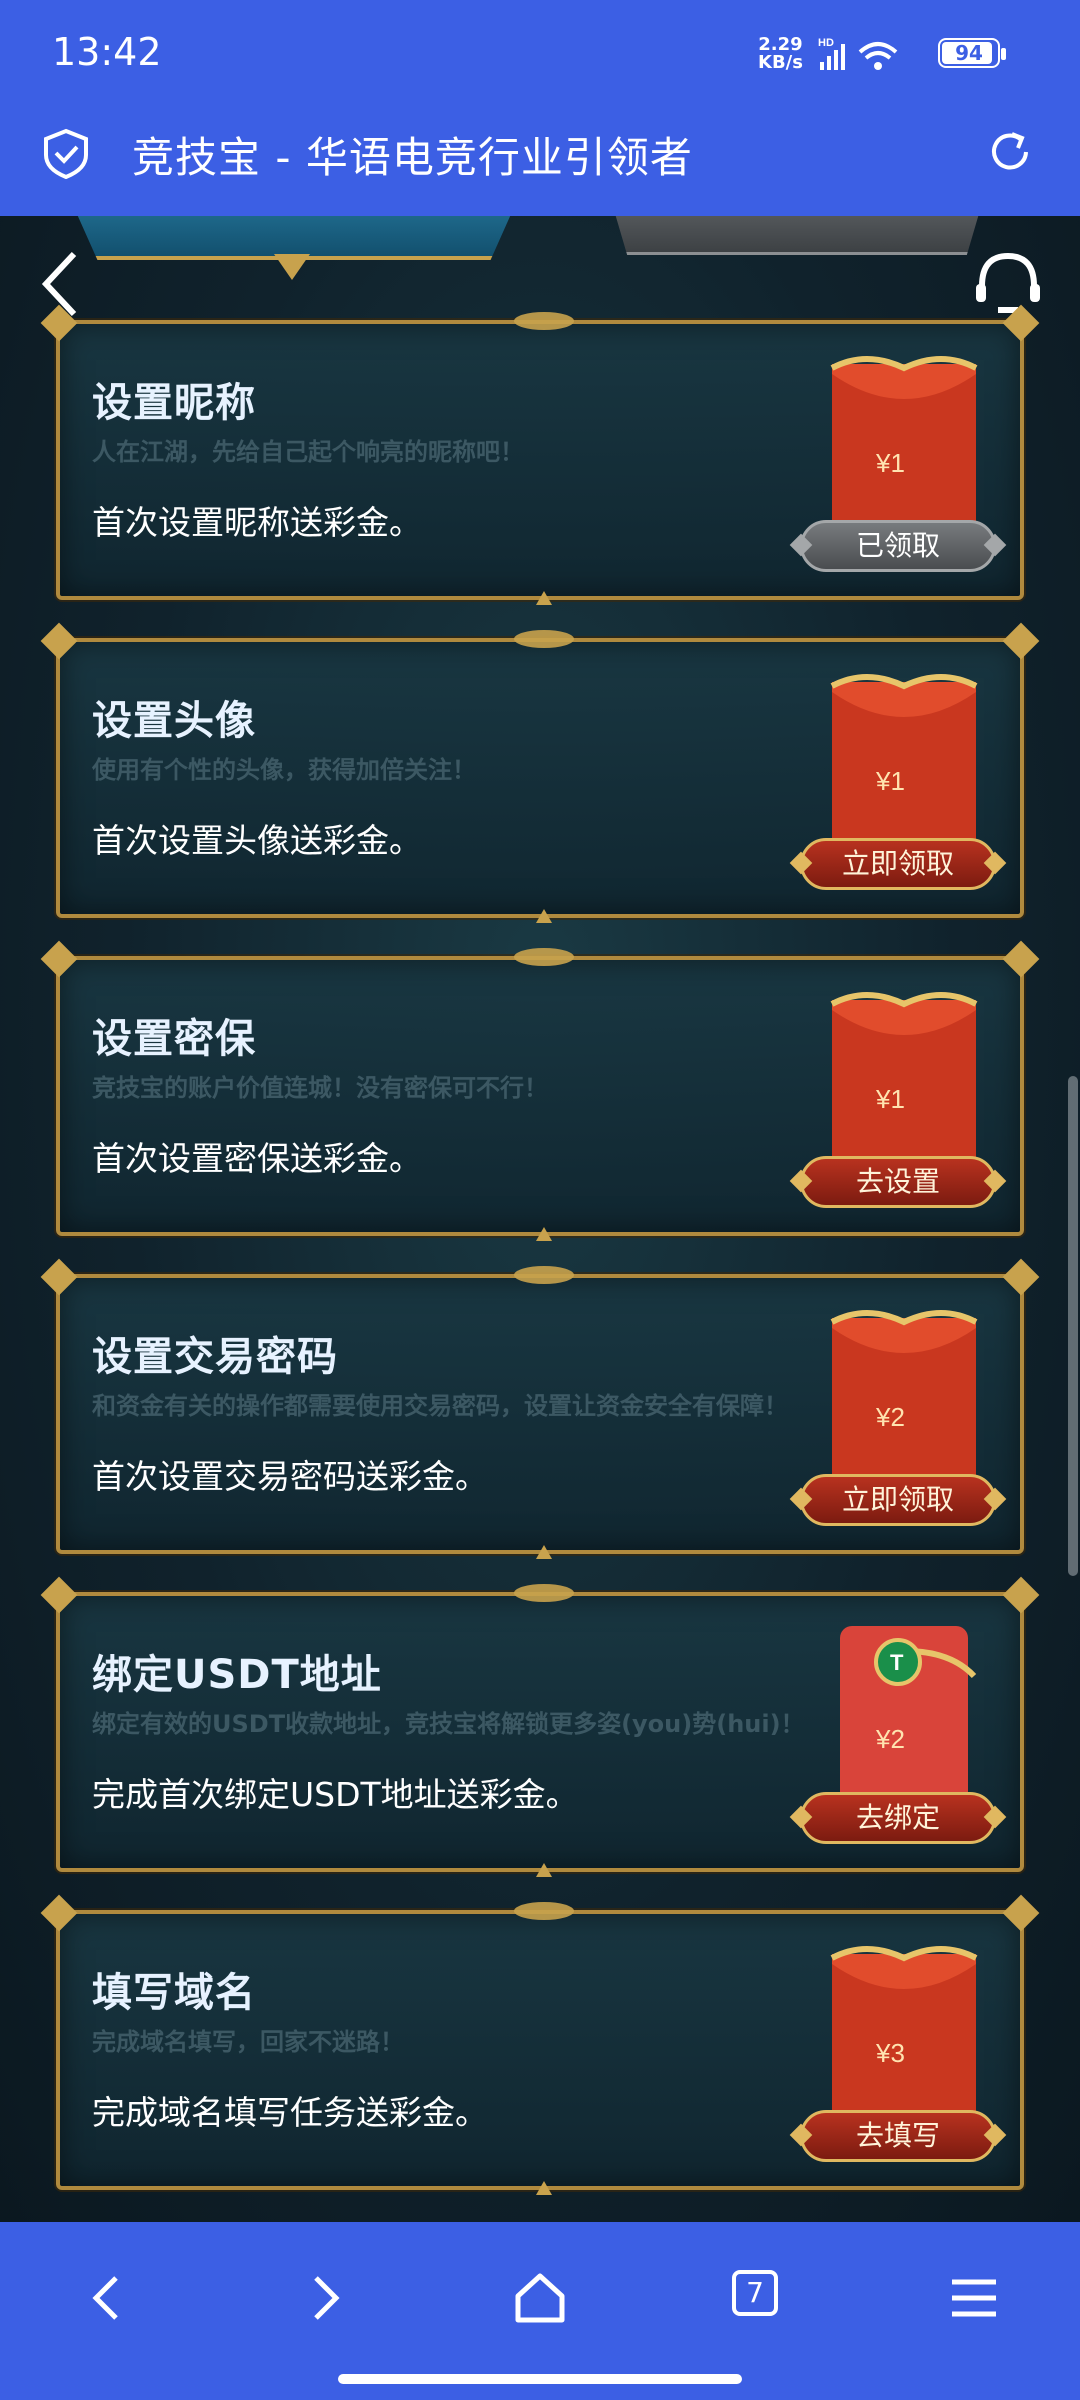 This screenshot has width=1080, height=2400. What do you see at coordinates (284, 770) in the screenshot?
I see `task-subtitle: 使用有个性的头像，获得加倍关注！` at bounding box center [284, 770].